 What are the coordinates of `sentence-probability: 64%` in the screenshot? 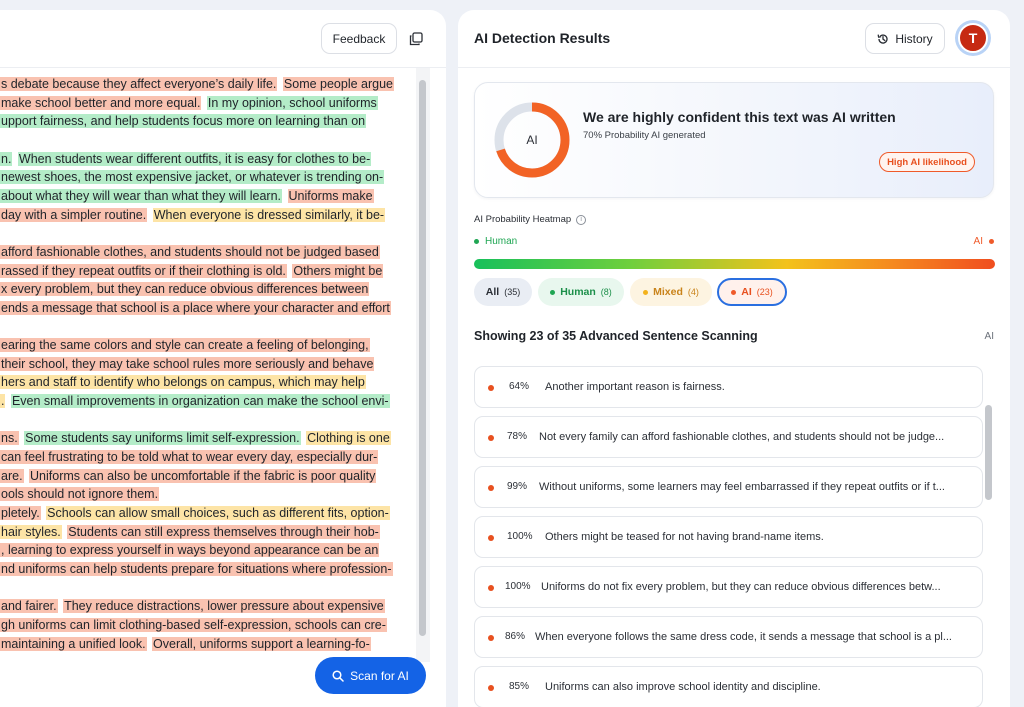 It's located at (519, 386).